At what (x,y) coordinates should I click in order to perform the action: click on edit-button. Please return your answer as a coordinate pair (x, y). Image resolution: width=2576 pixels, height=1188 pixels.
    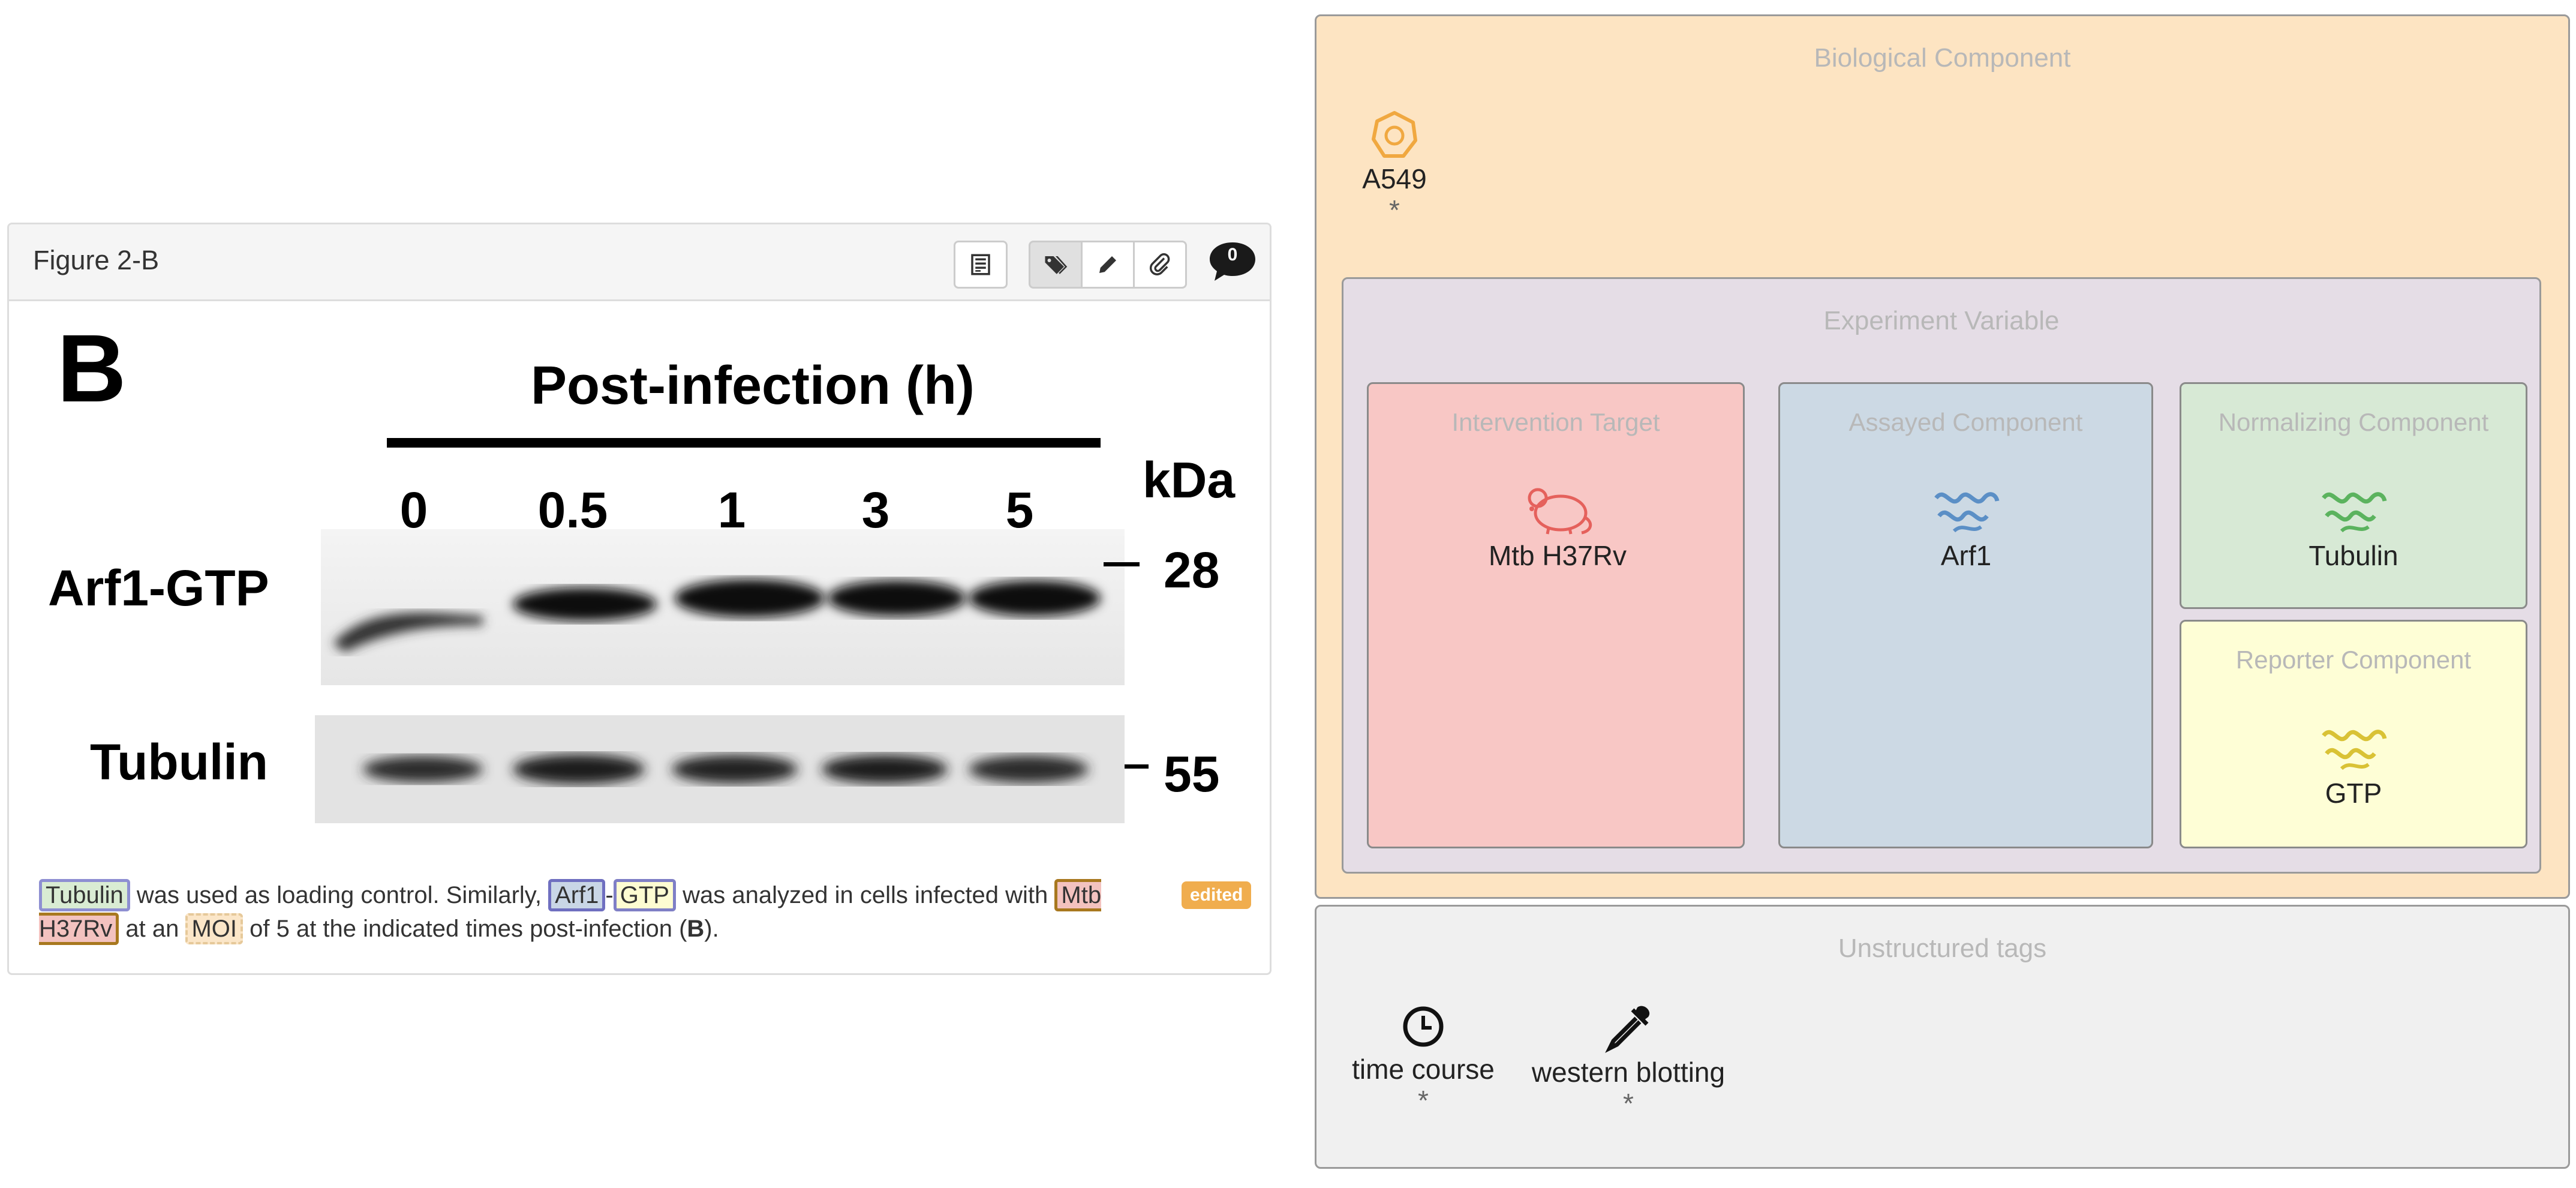
    Looking at the image, I should click on (1108, 265).